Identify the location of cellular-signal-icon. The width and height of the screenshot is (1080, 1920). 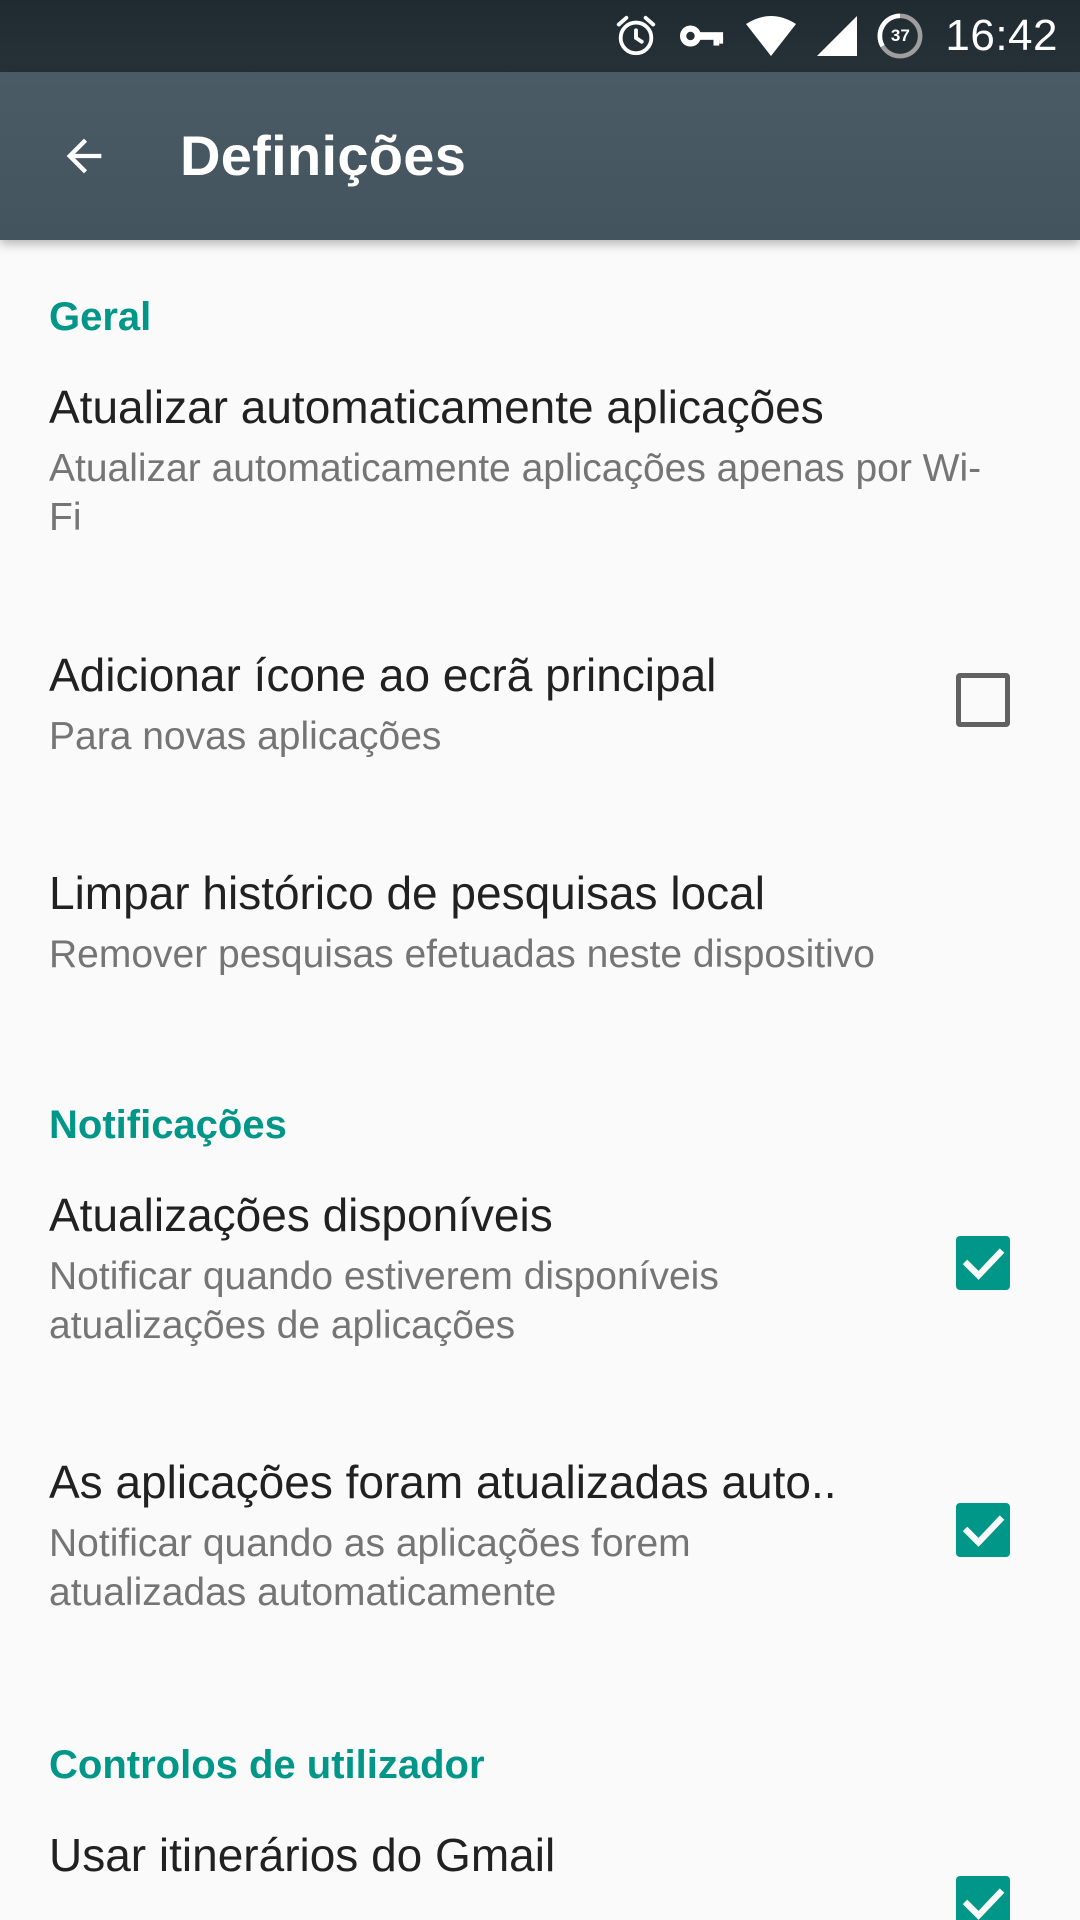
(837, 36).